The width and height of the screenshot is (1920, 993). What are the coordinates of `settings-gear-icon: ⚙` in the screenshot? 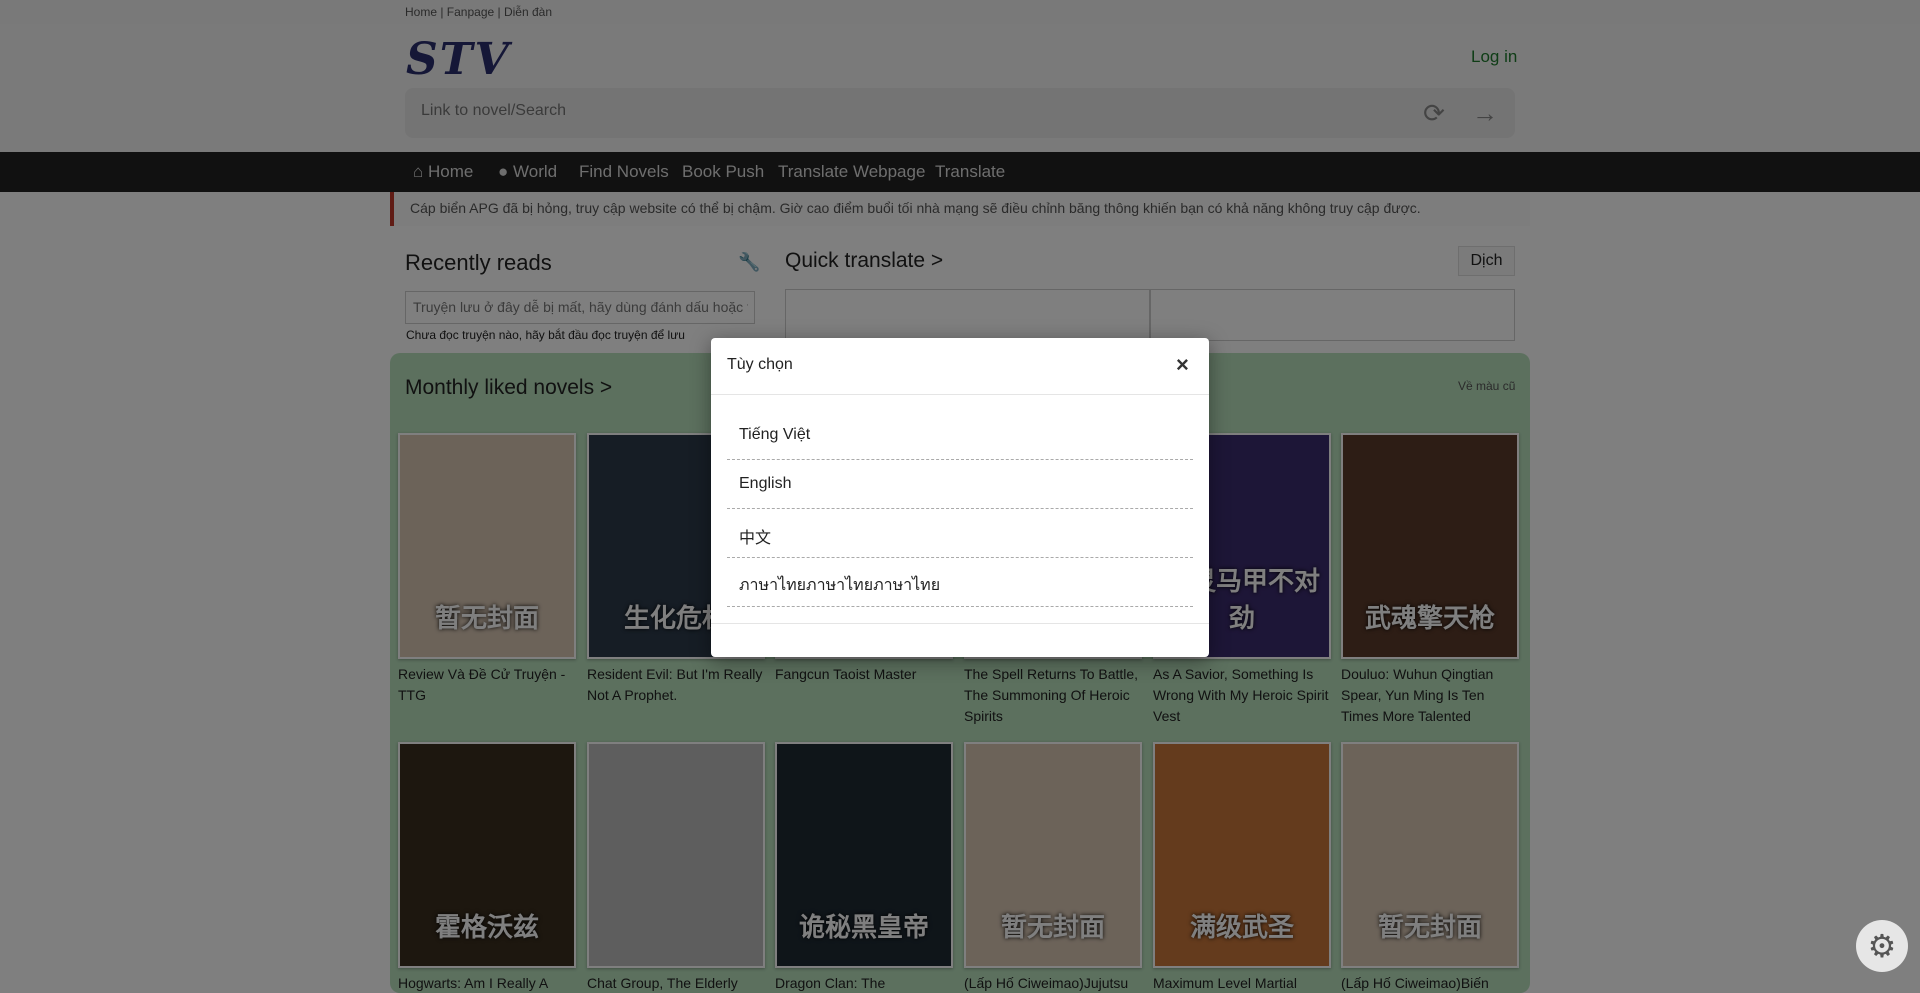 It's located at (1882, 946).